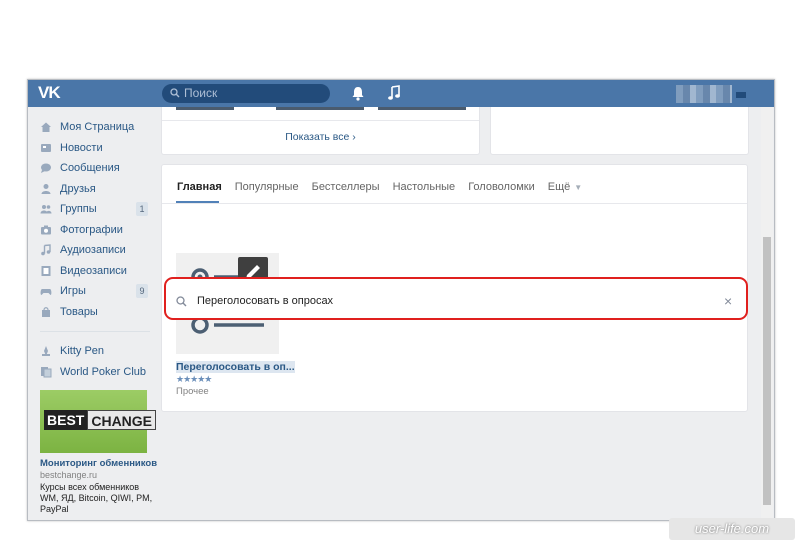 This screenshot has height=544, width=800. What do you see at coordinates (103, 371) in the screenshot?
I see `sidebar-item-label: World Poker Club` at bounding box center [103, 371].